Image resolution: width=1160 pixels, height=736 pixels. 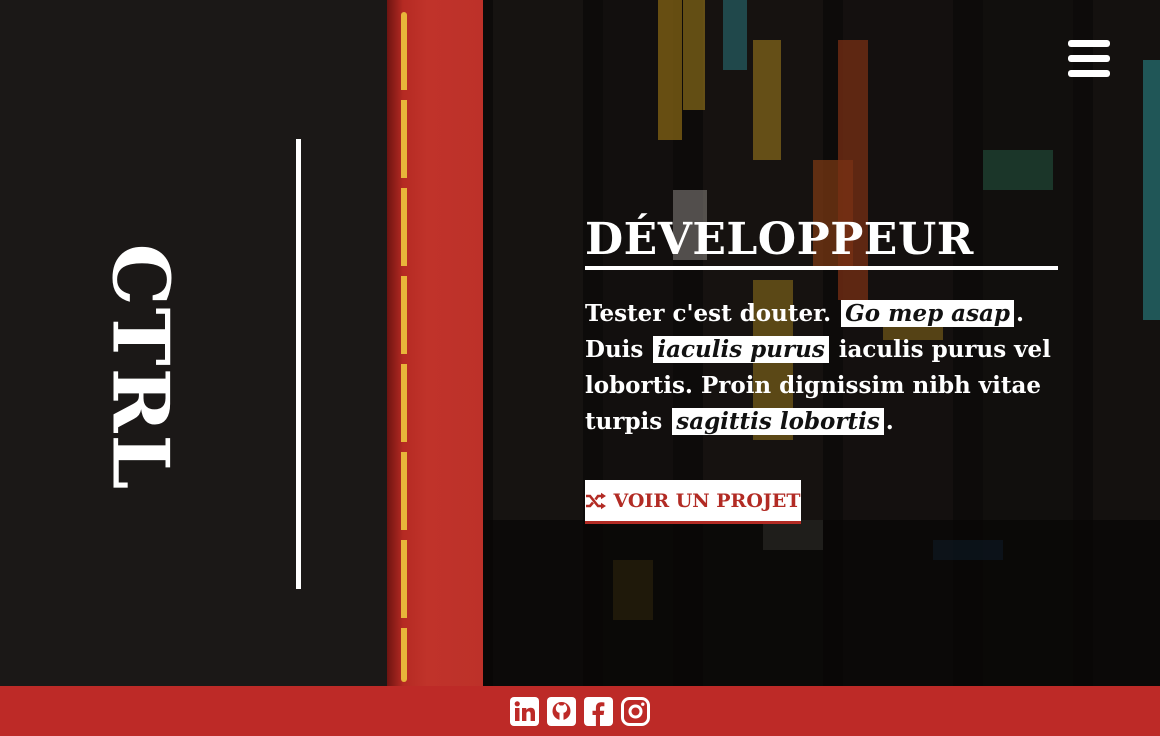 I want to click on desc-highlight-3: sagittis lobortis, so click(x=778, y=421).